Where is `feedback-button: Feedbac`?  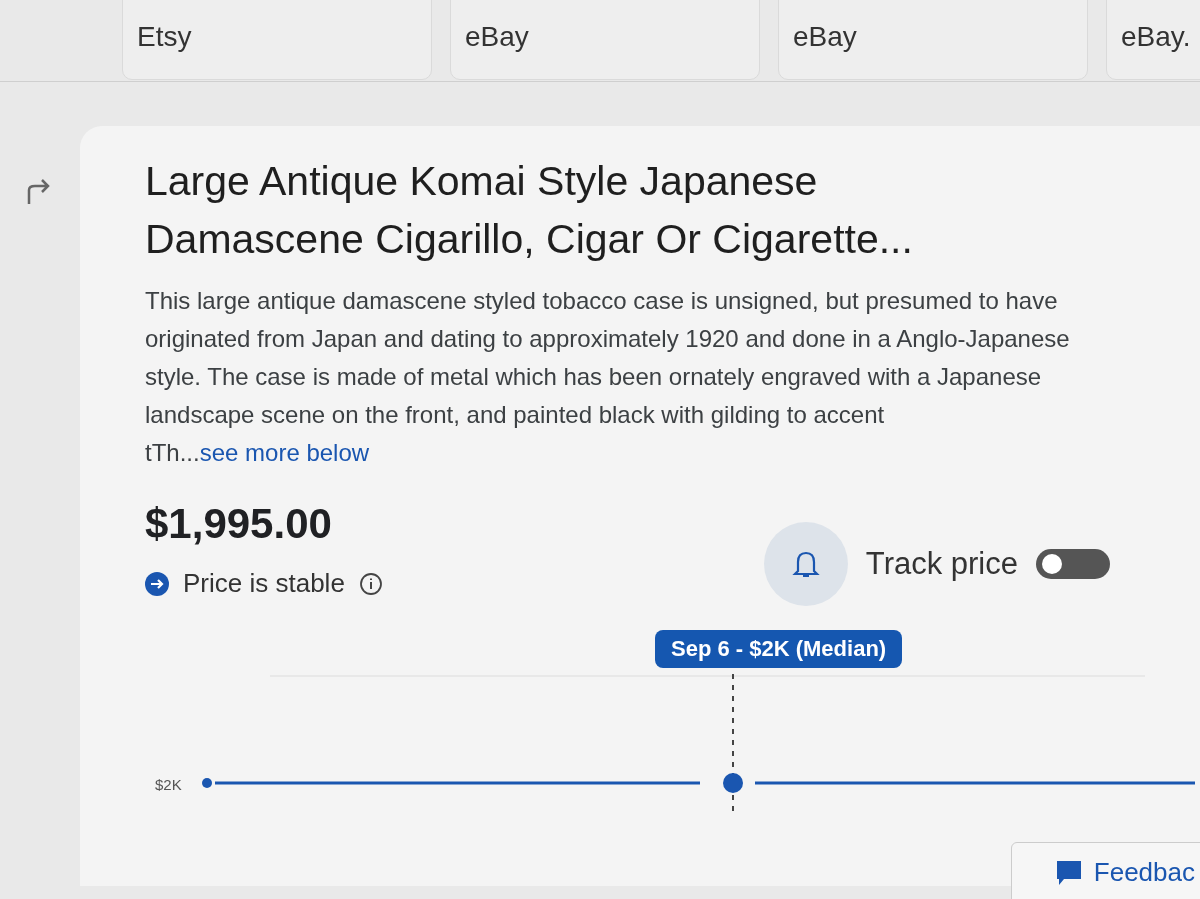
feedback-button: Feedbac is located at coordinates (1105, 870).